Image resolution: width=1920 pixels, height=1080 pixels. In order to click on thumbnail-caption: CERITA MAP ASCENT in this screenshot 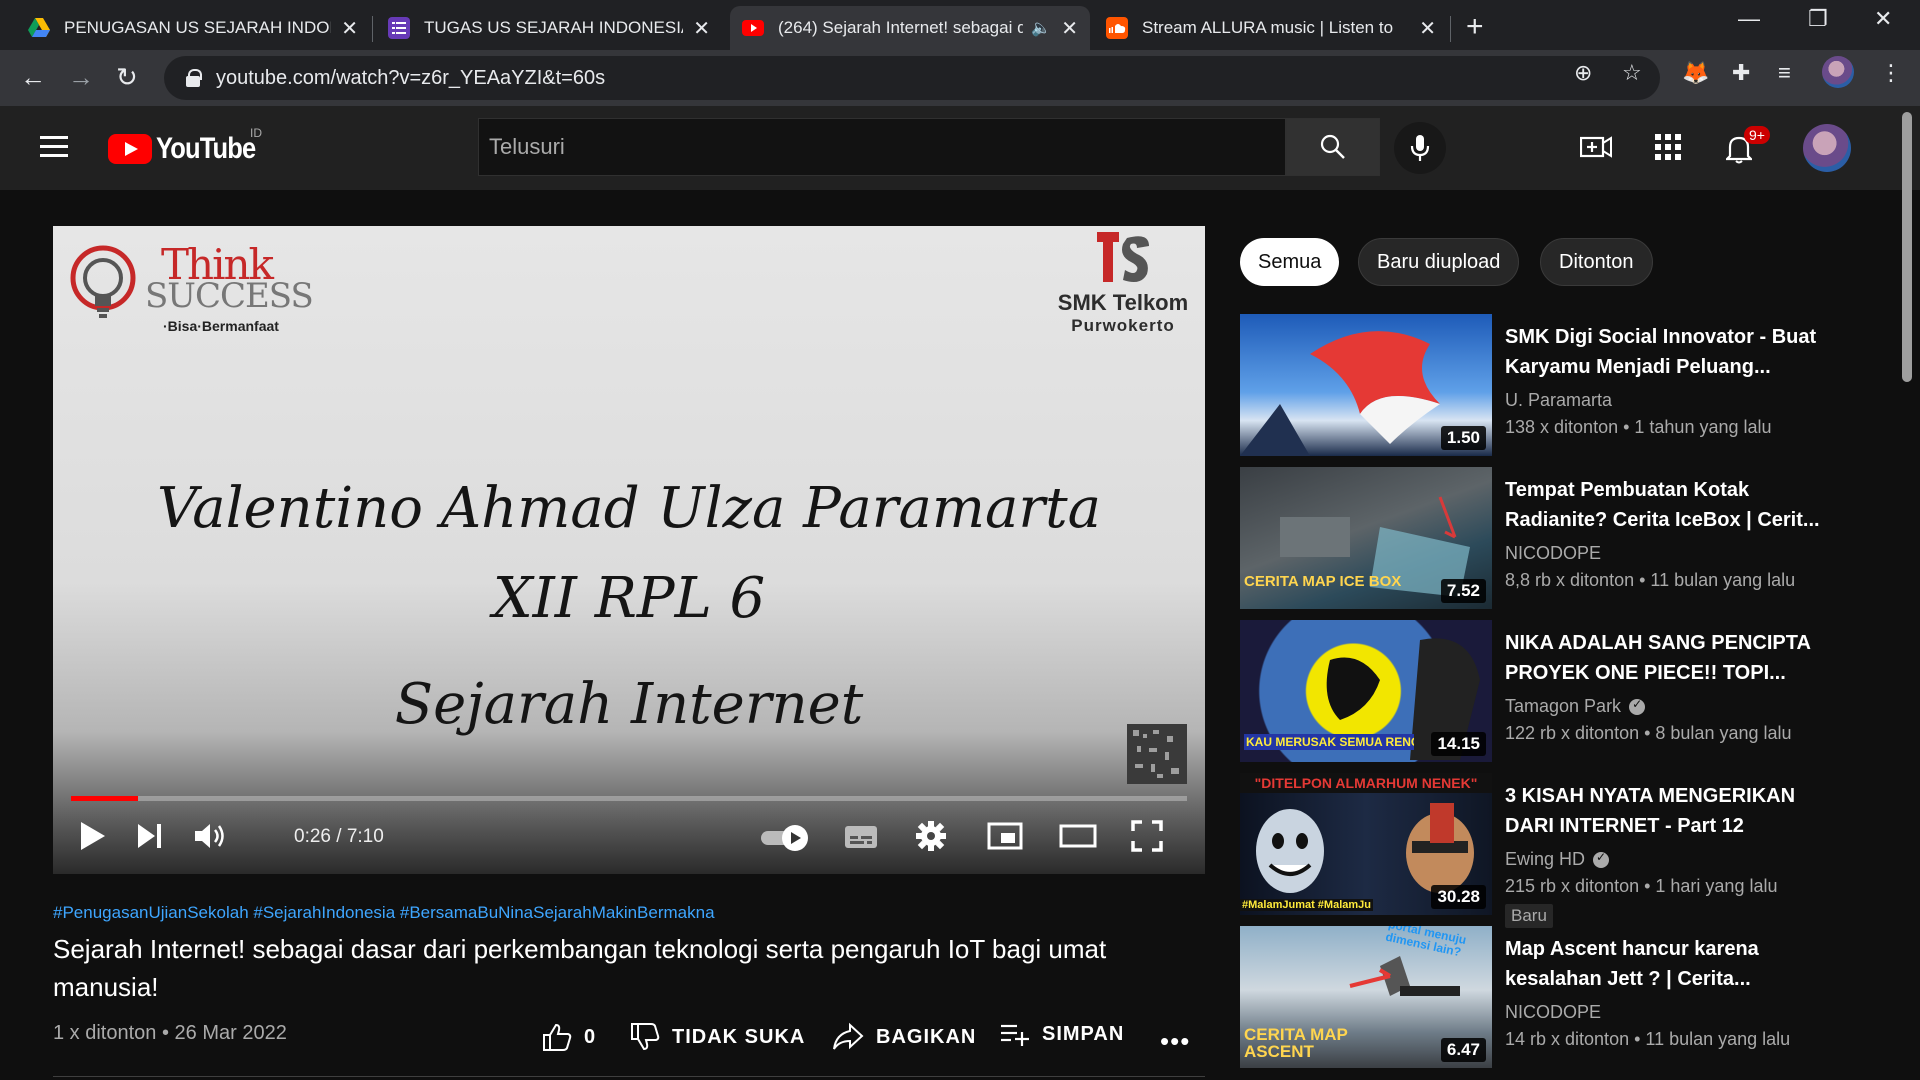, I will do `click(1296, 1043)`.